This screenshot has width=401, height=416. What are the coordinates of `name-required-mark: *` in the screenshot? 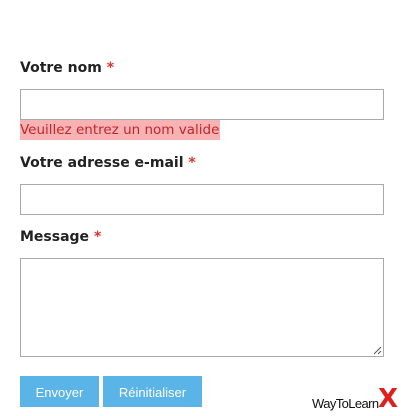 It's located at (110, 68).